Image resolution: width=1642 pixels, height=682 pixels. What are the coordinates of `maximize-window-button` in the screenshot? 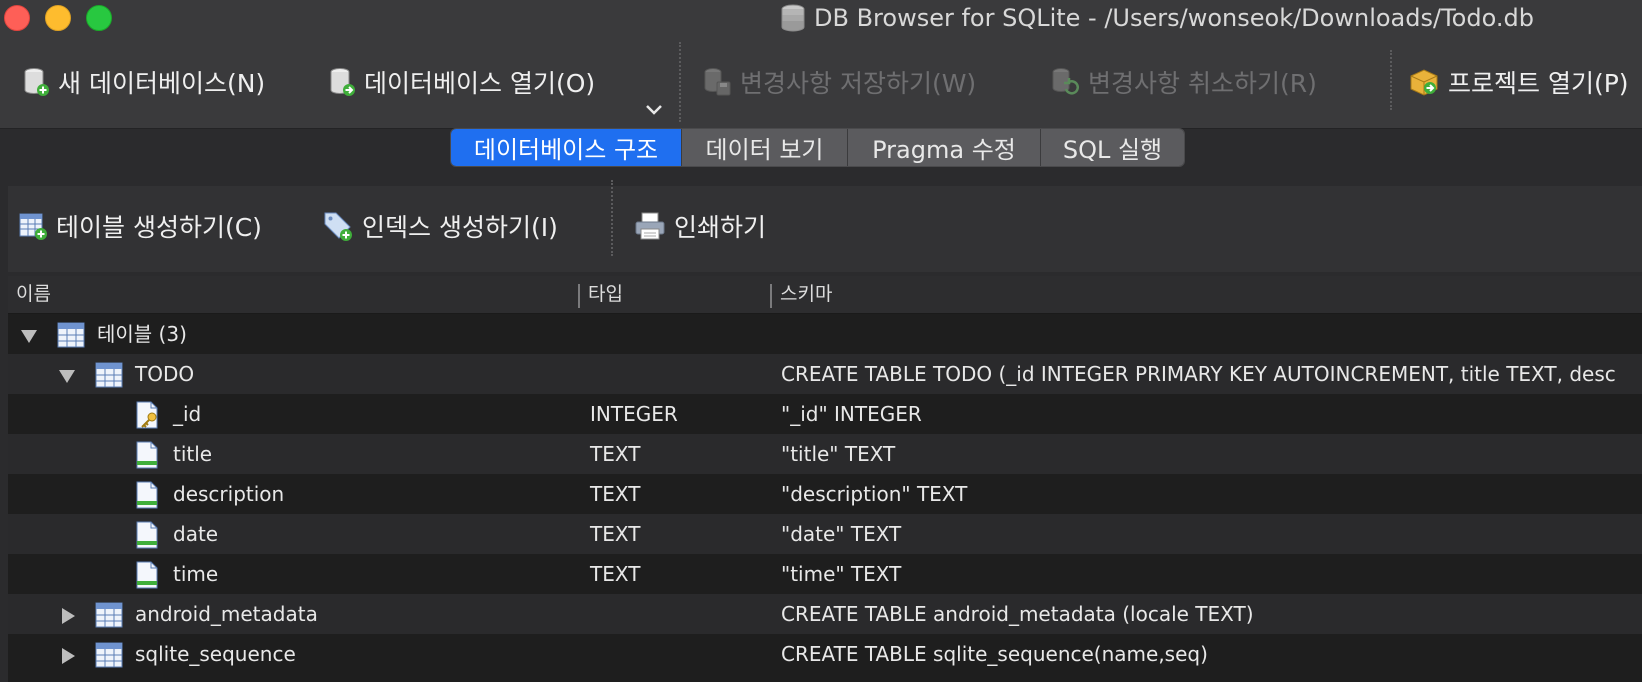 It's located at (99, 18).